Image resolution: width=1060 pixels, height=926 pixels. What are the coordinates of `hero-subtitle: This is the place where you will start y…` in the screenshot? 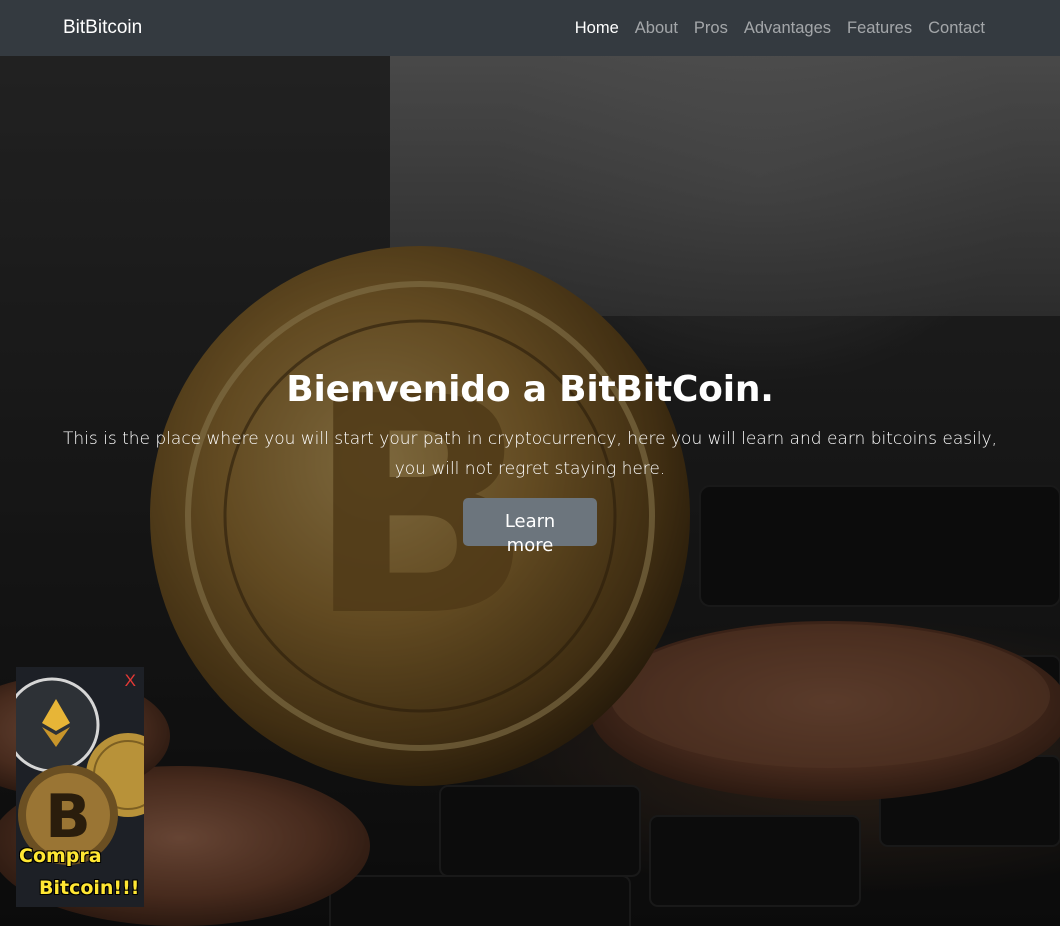 It's located at (530, 454).